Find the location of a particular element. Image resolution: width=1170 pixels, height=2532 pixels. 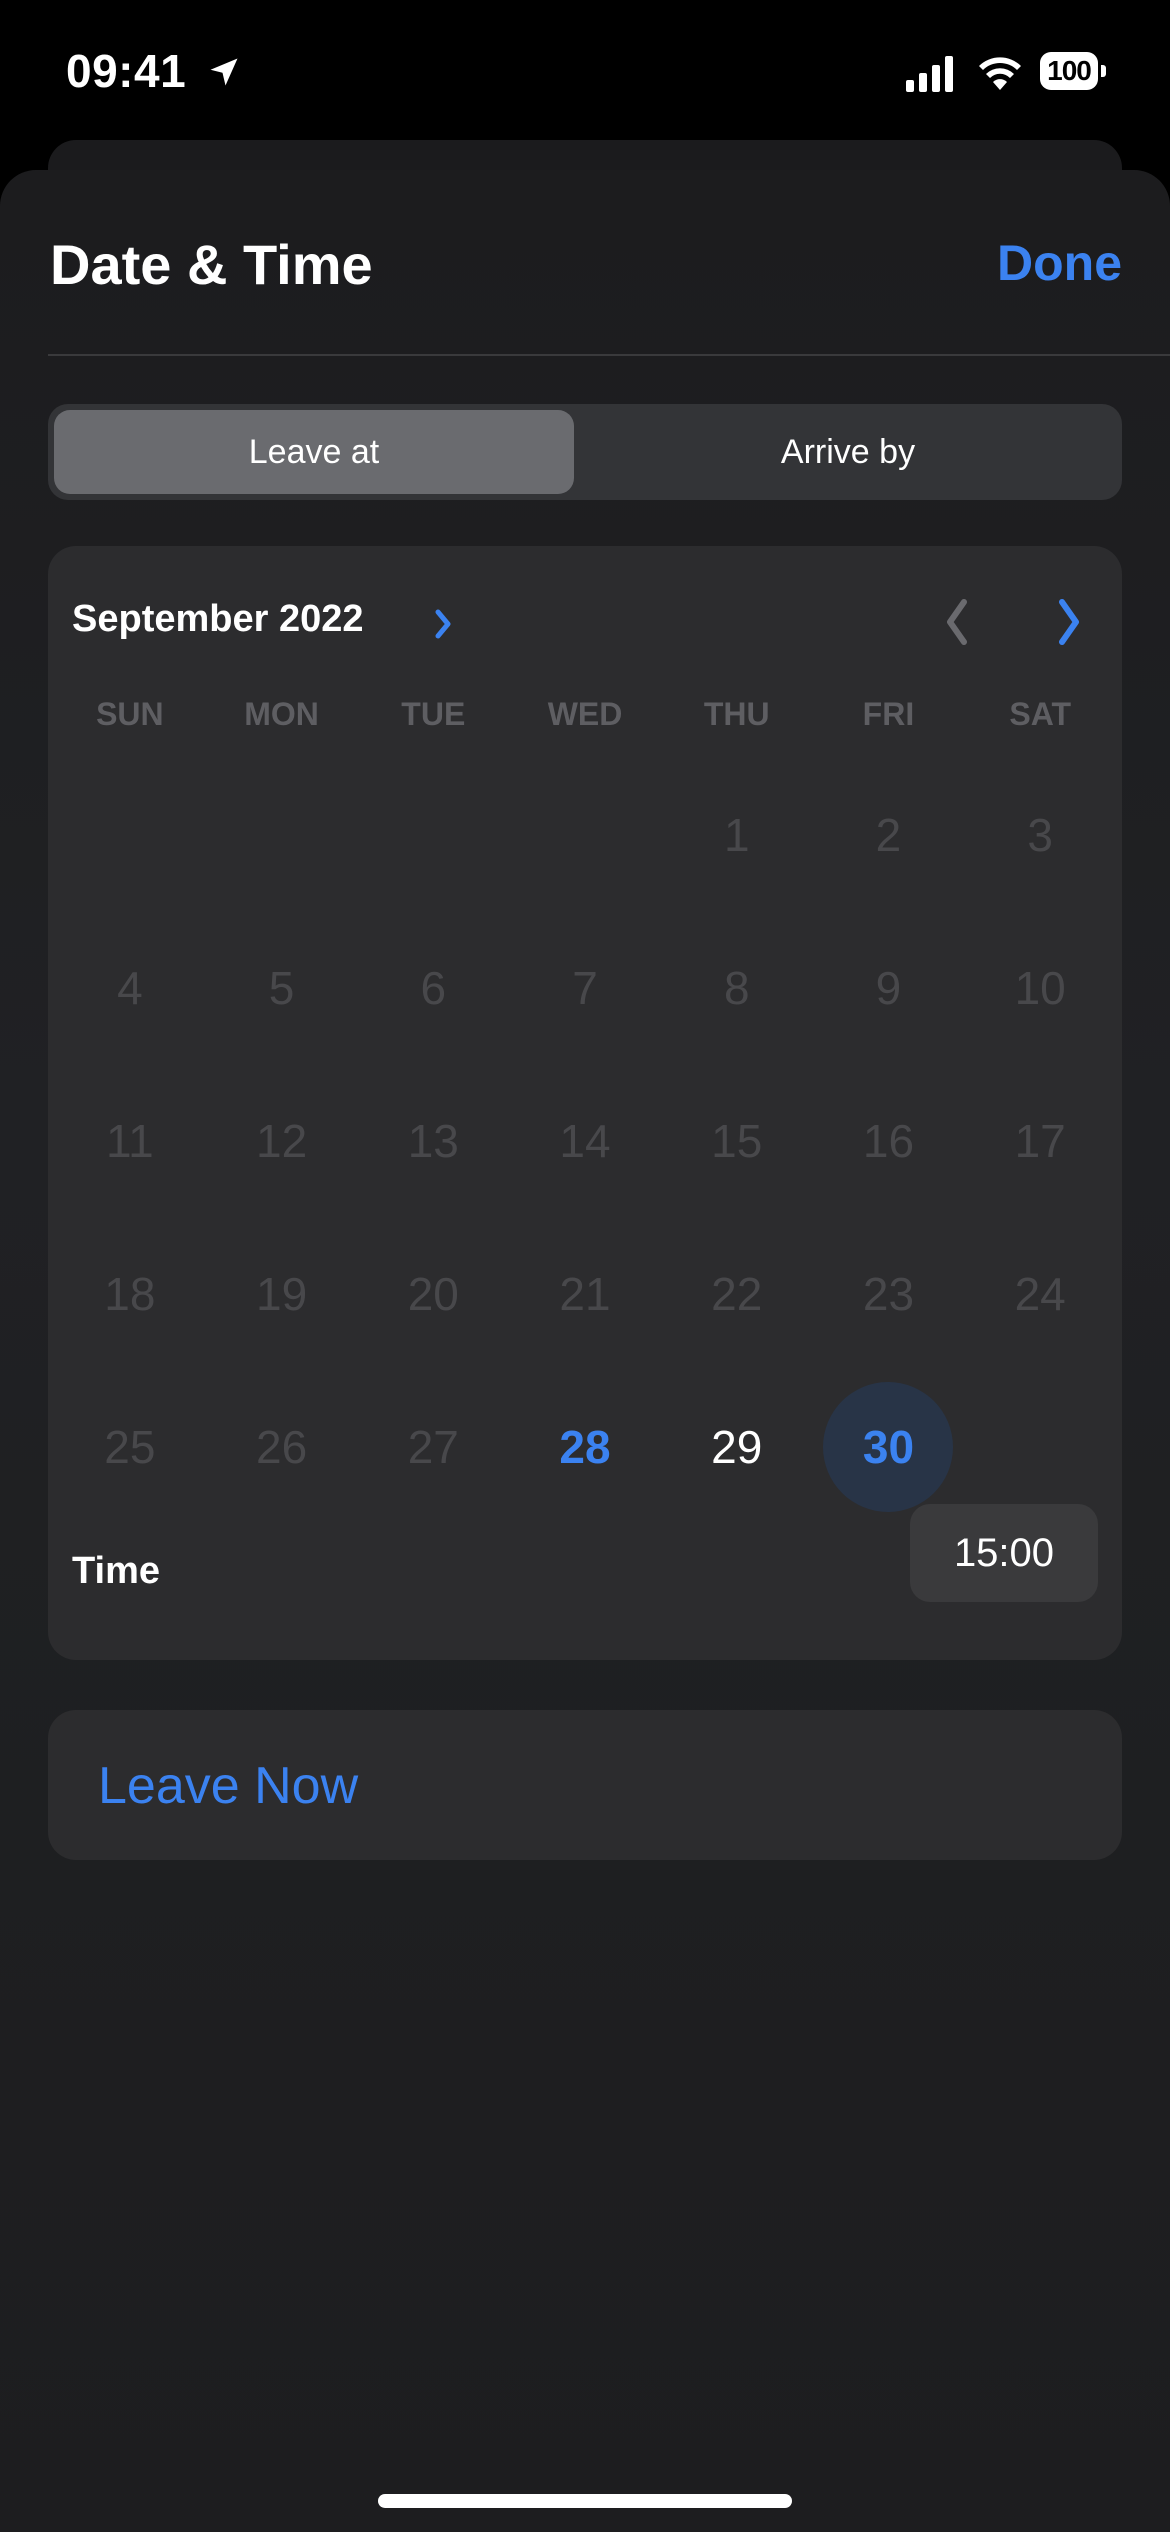

battery-nub is located at coordinates (1103, 71).